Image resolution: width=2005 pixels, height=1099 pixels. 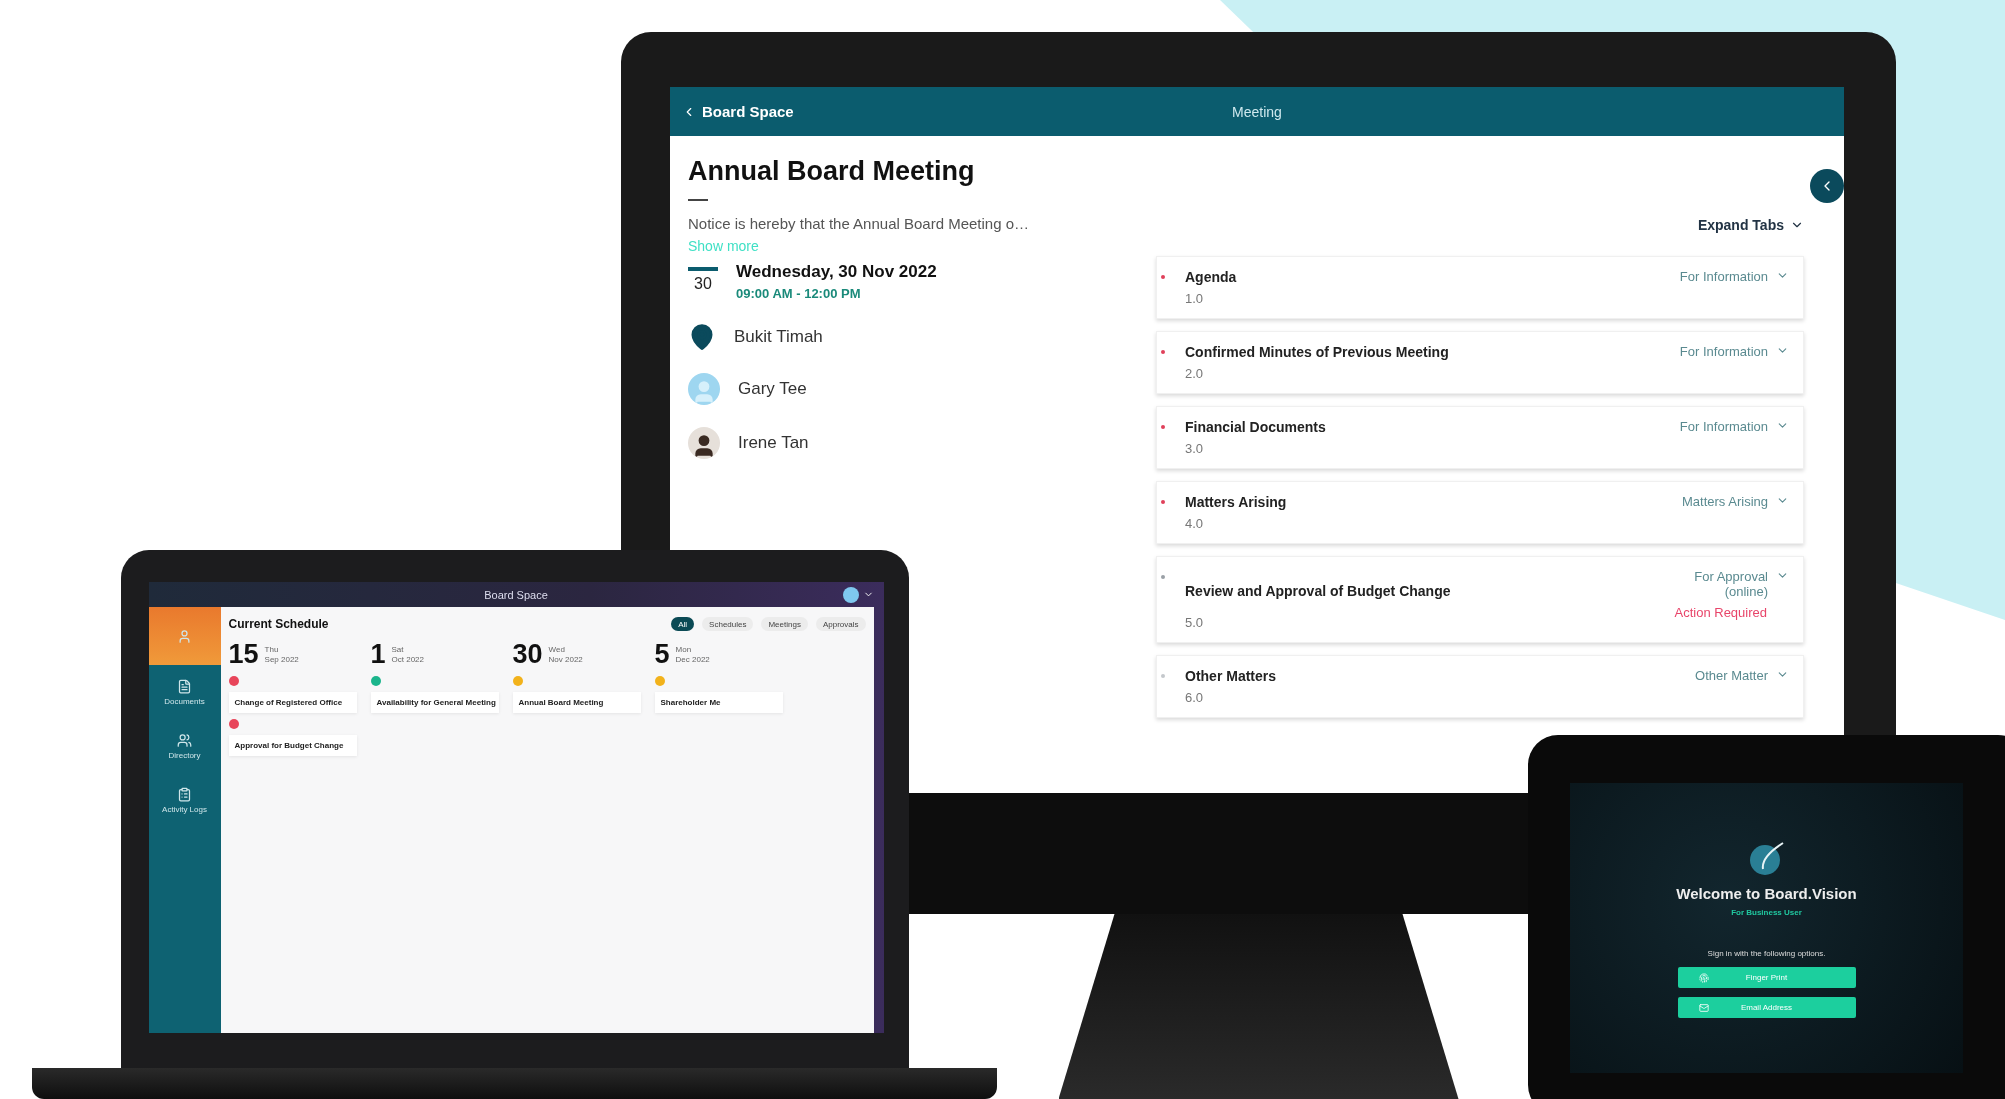 I want to click on agenda-title: Matters Arising, so click(x=1236, y=502).